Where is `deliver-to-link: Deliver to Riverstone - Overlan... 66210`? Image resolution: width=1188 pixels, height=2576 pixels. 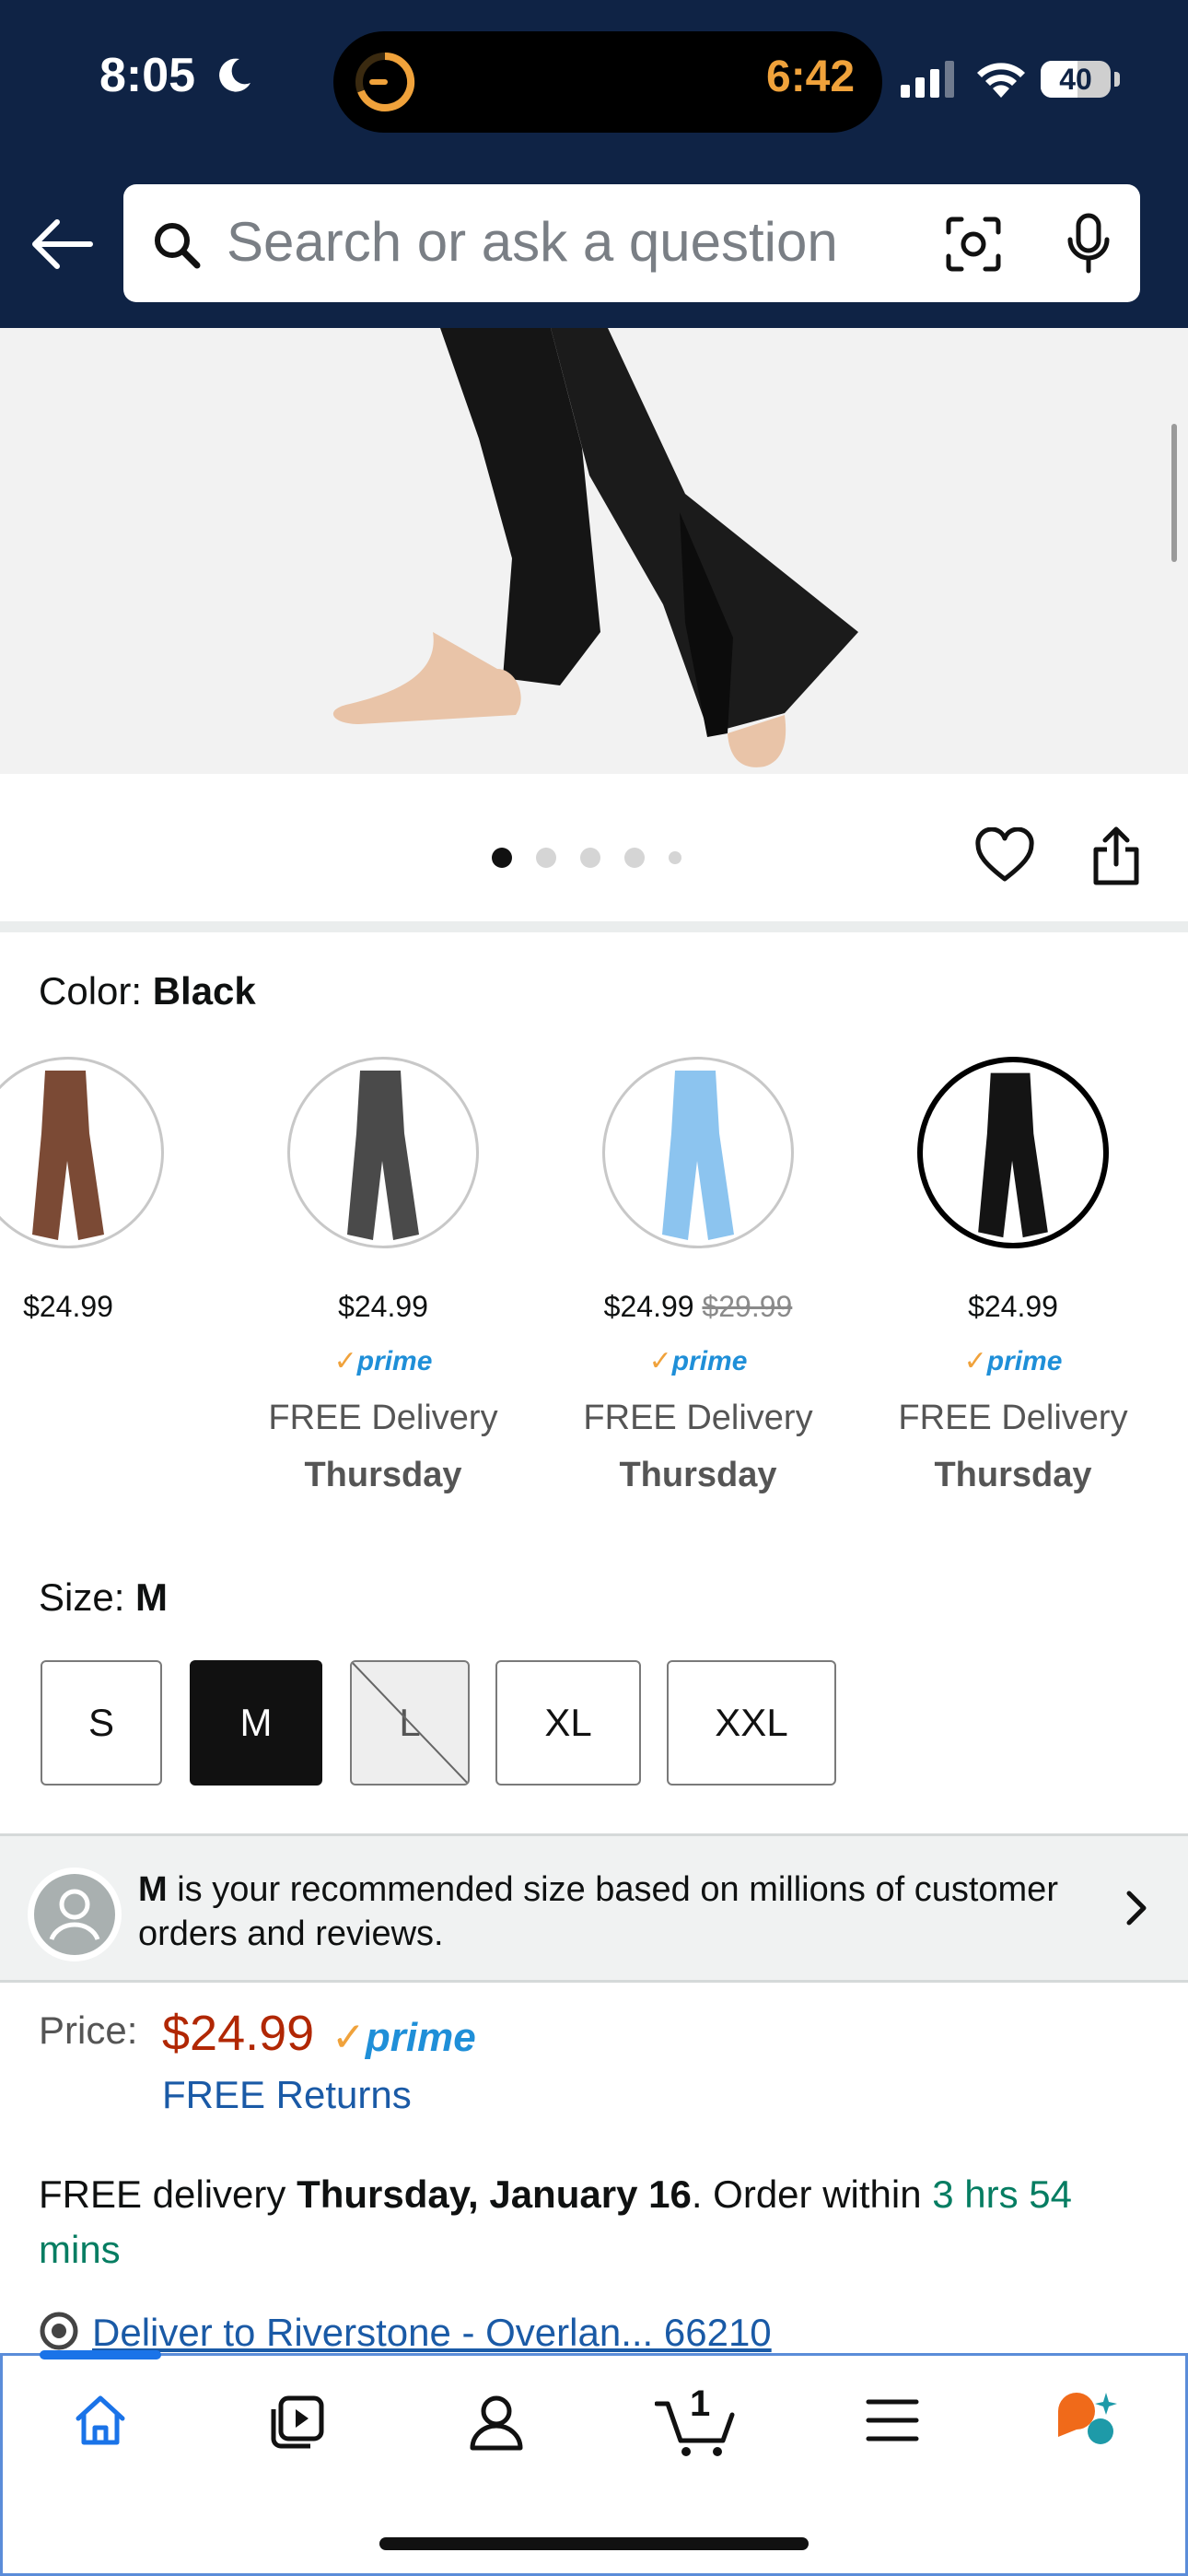
deliver-to-link: Deliver to Riverstone - Overlan... 66210 is located at coordinates (405, 2333).